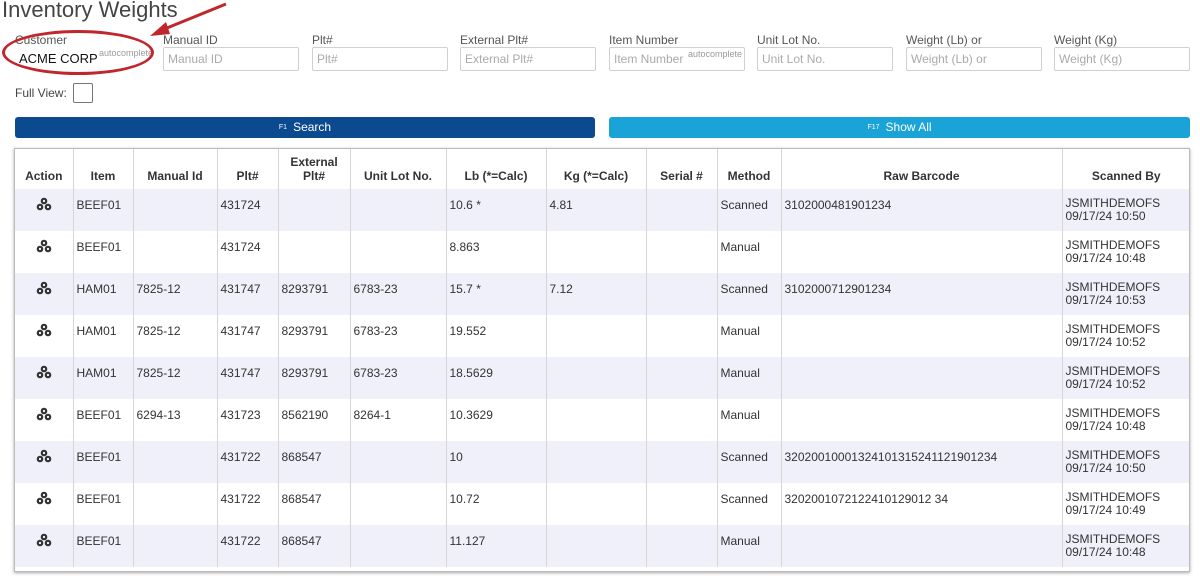  I want to click on col-header-lb: Lb (*=Calc), so click(496, 169).